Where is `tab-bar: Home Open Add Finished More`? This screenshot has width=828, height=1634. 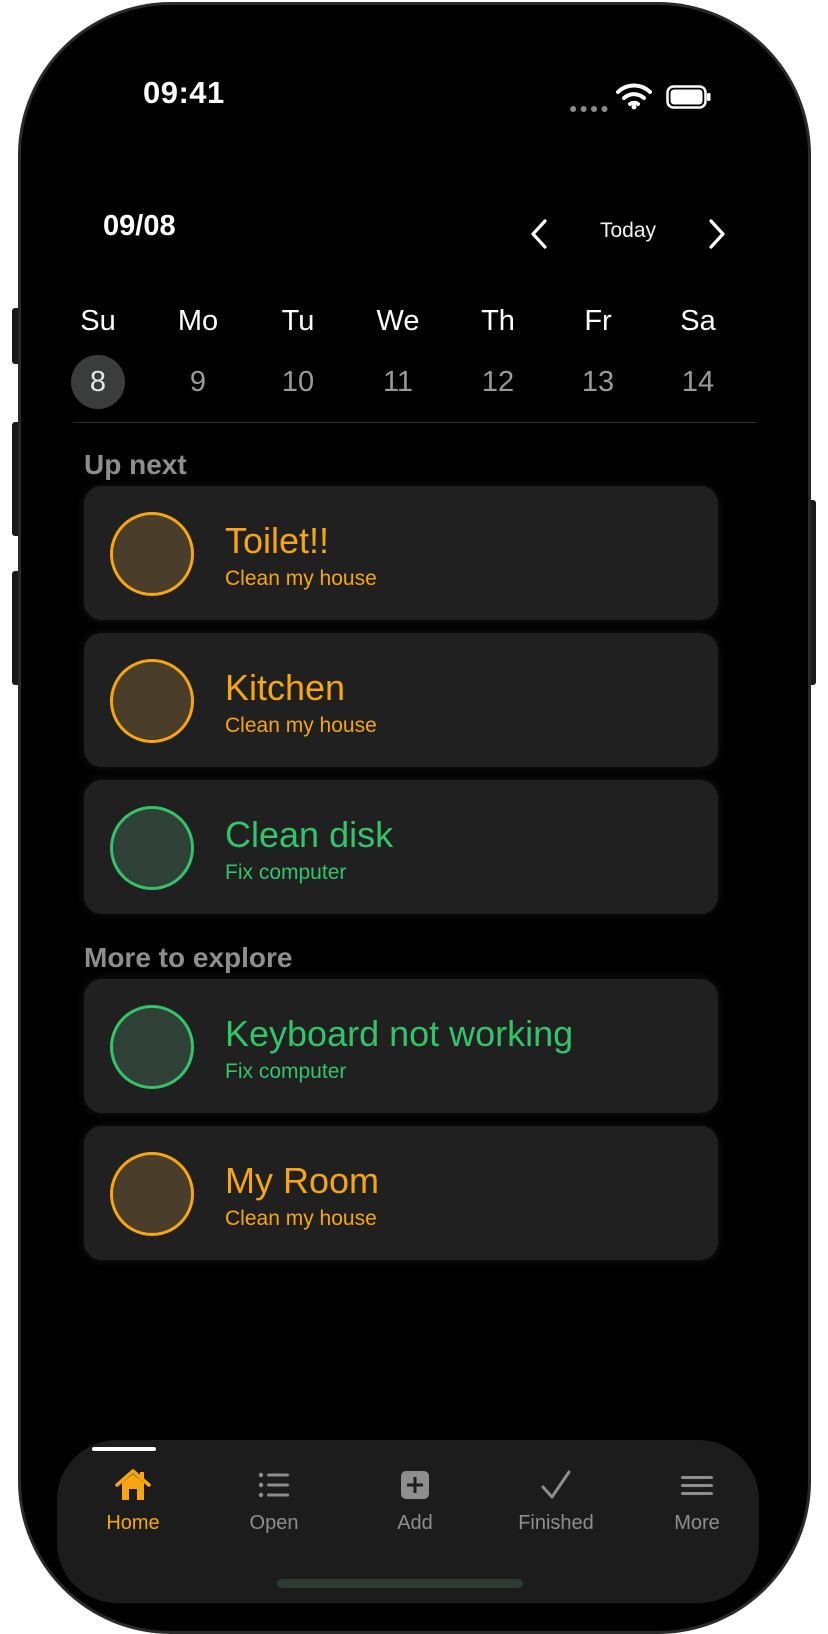 tab-bar: Home Open Add Finished More is located at coordinates (408, 1521).